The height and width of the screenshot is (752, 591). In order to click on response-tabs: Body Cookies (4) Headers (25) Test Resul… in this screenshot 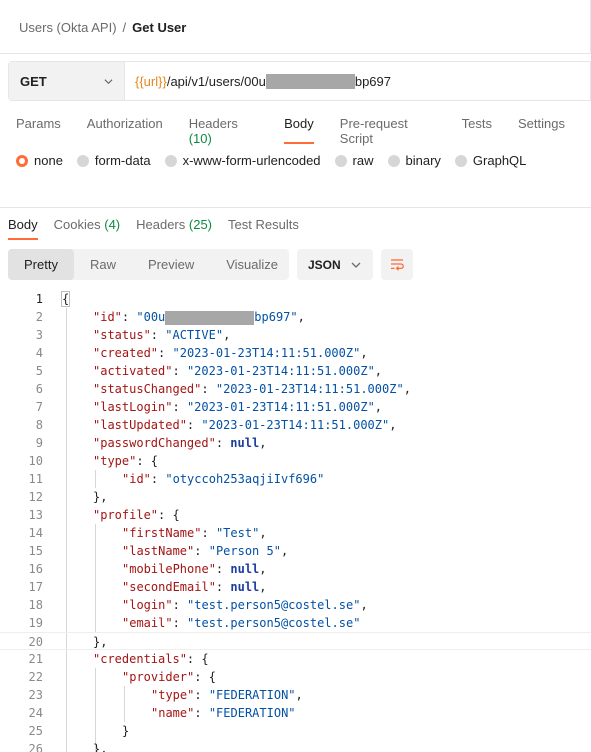, I will do `click(161, 230)`.